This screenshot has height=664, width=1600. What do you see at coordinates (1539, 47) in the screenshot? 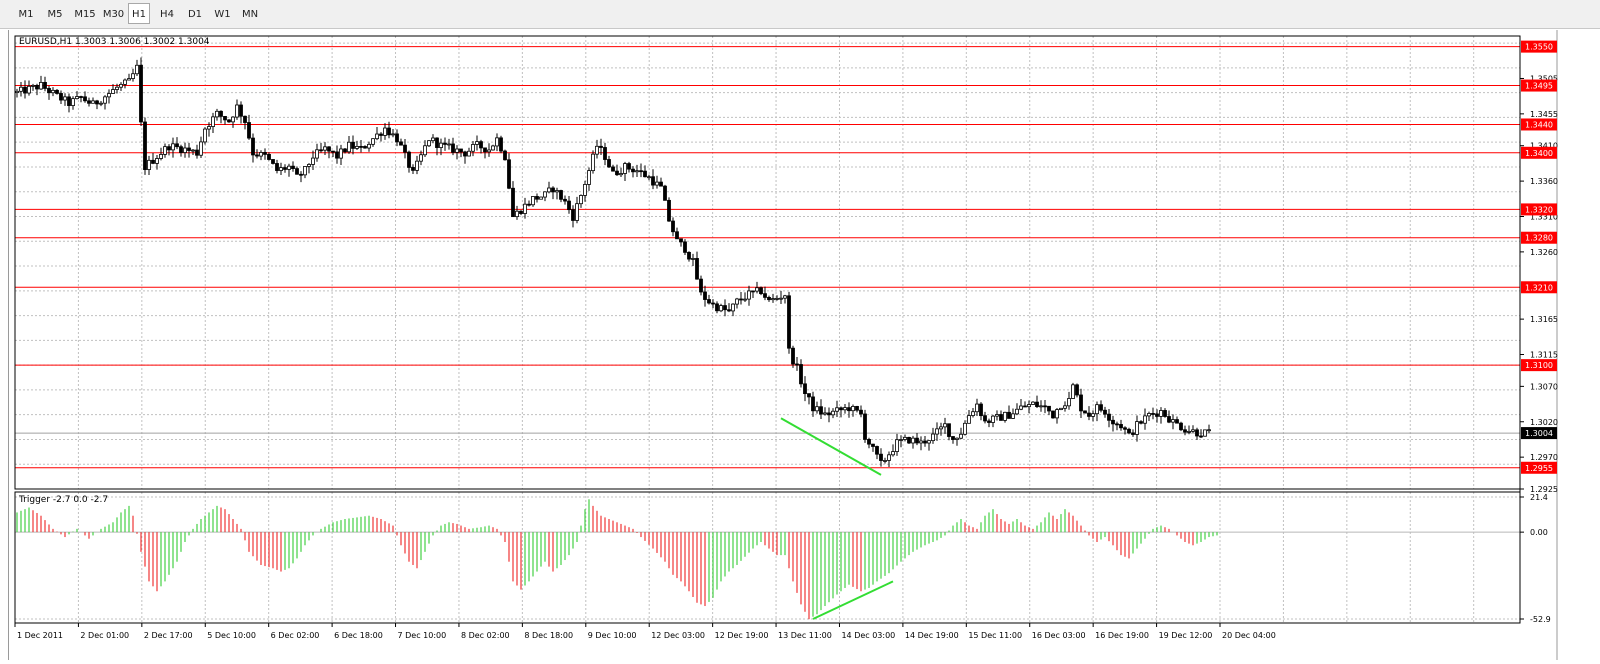
I see `level-tag-label: 1.3550` at bounding box center [1539, 47].